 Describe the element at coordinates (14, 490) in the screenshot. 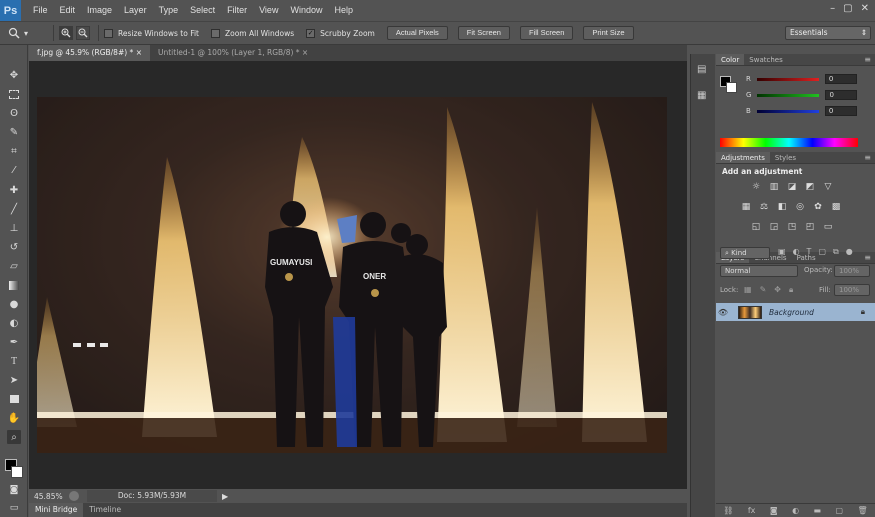

I see `quick-mask-icon: ◙` at that location.